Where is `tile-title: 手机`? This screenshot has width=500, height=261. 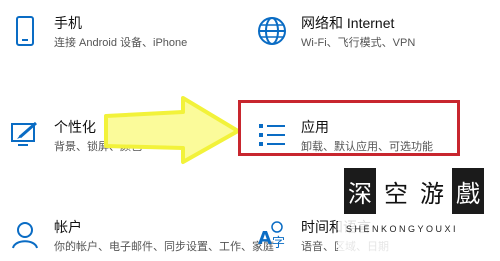 tile-title: 手机 is located at coordinates (68, 23).